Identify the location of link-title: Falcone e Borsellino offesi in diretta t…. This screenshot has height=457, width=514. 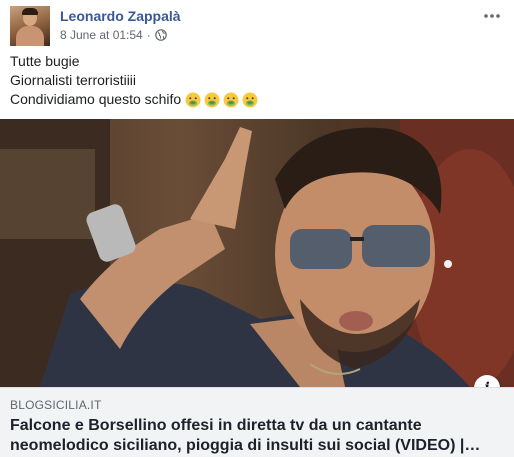
(250, 436).